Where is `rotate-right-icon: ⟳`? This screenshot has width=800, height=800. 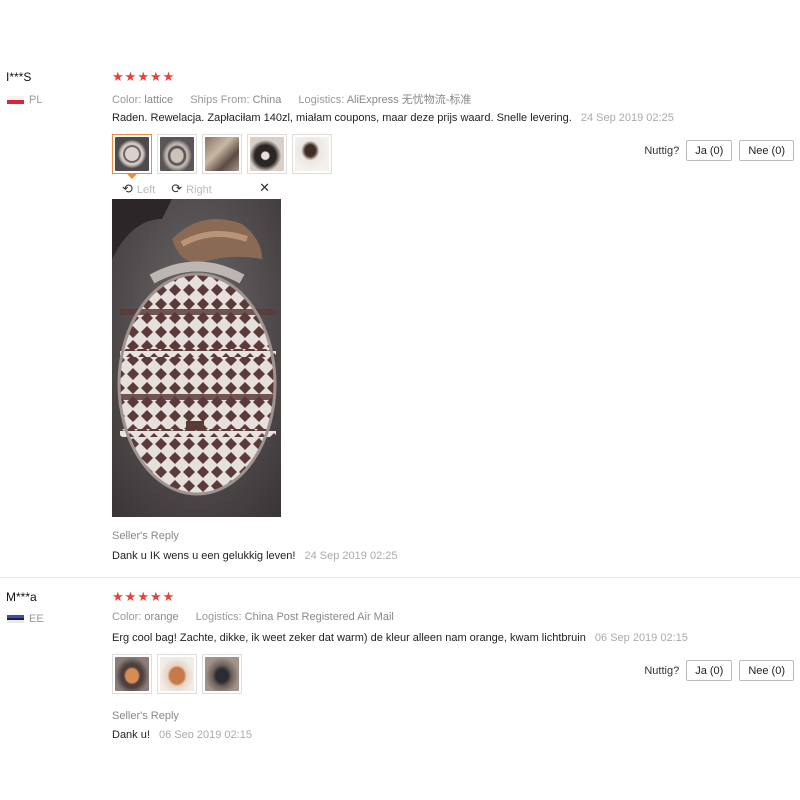
rotate-right-icon: ⟳ is located at coordinates (177, 189).